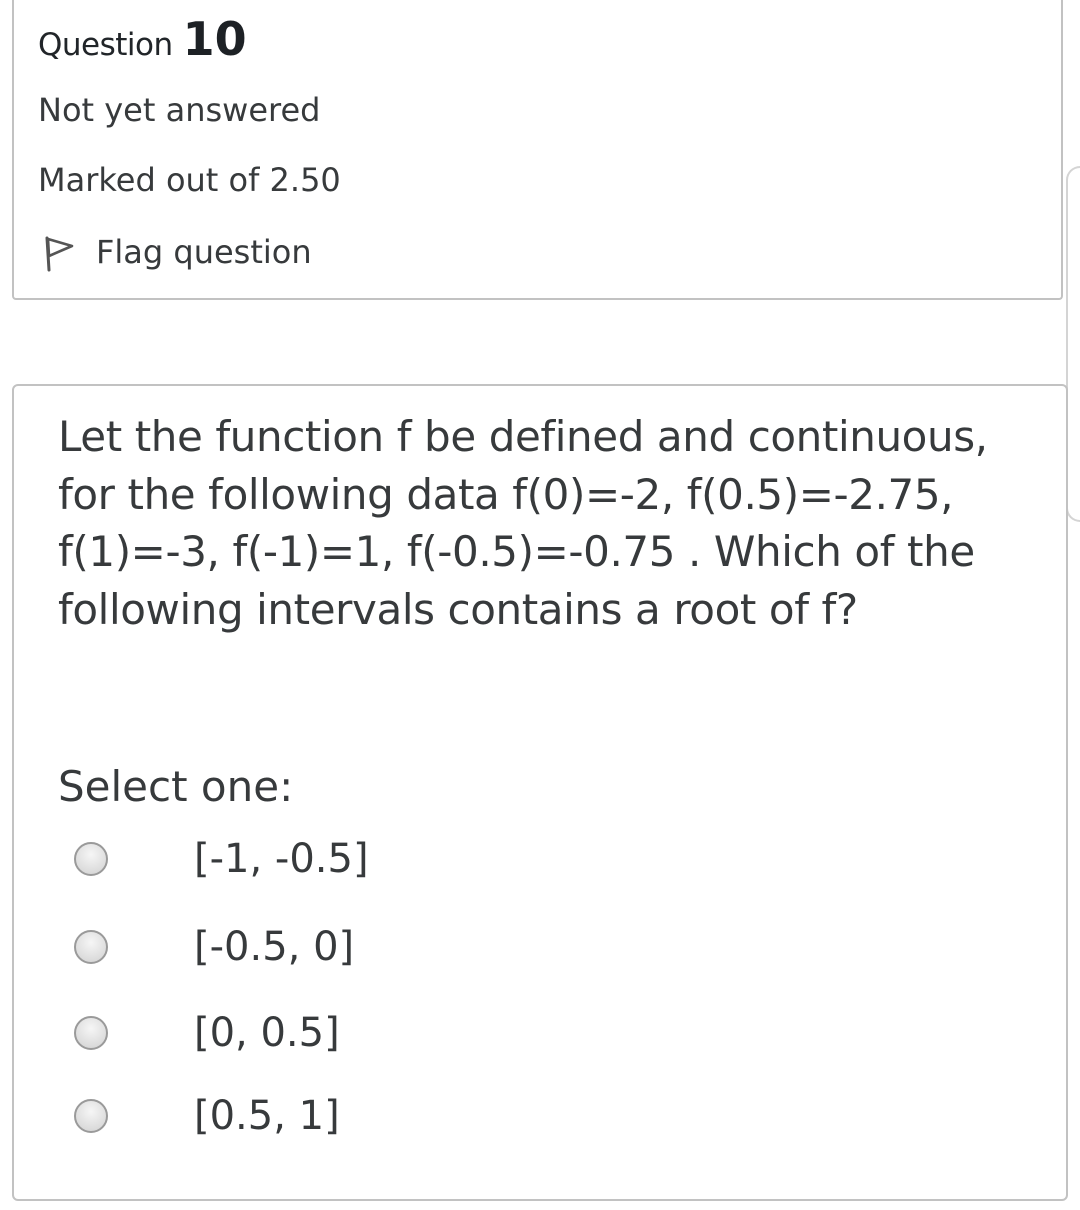 The width and height of the screenshot is (1080, 1210). Describe the element at coordinates (424, 947) in the screenshot. I see `answer-option: [-0.5, 0]` at that location.